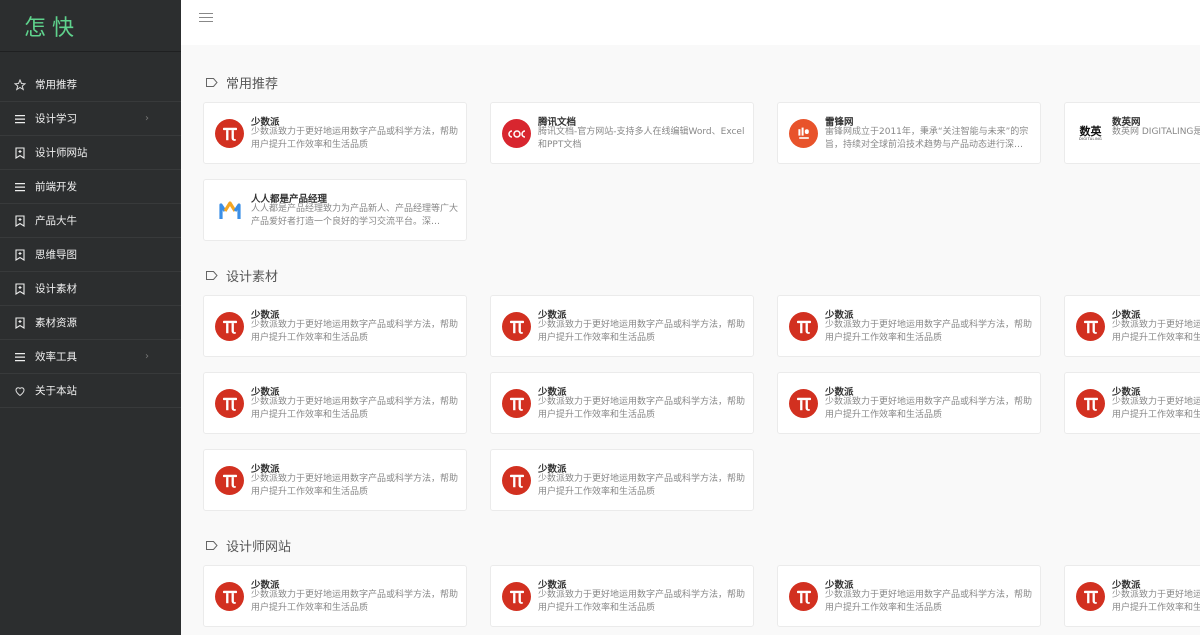  I want to click on sidebar-item-5: 思维导图, so click(90, 255).